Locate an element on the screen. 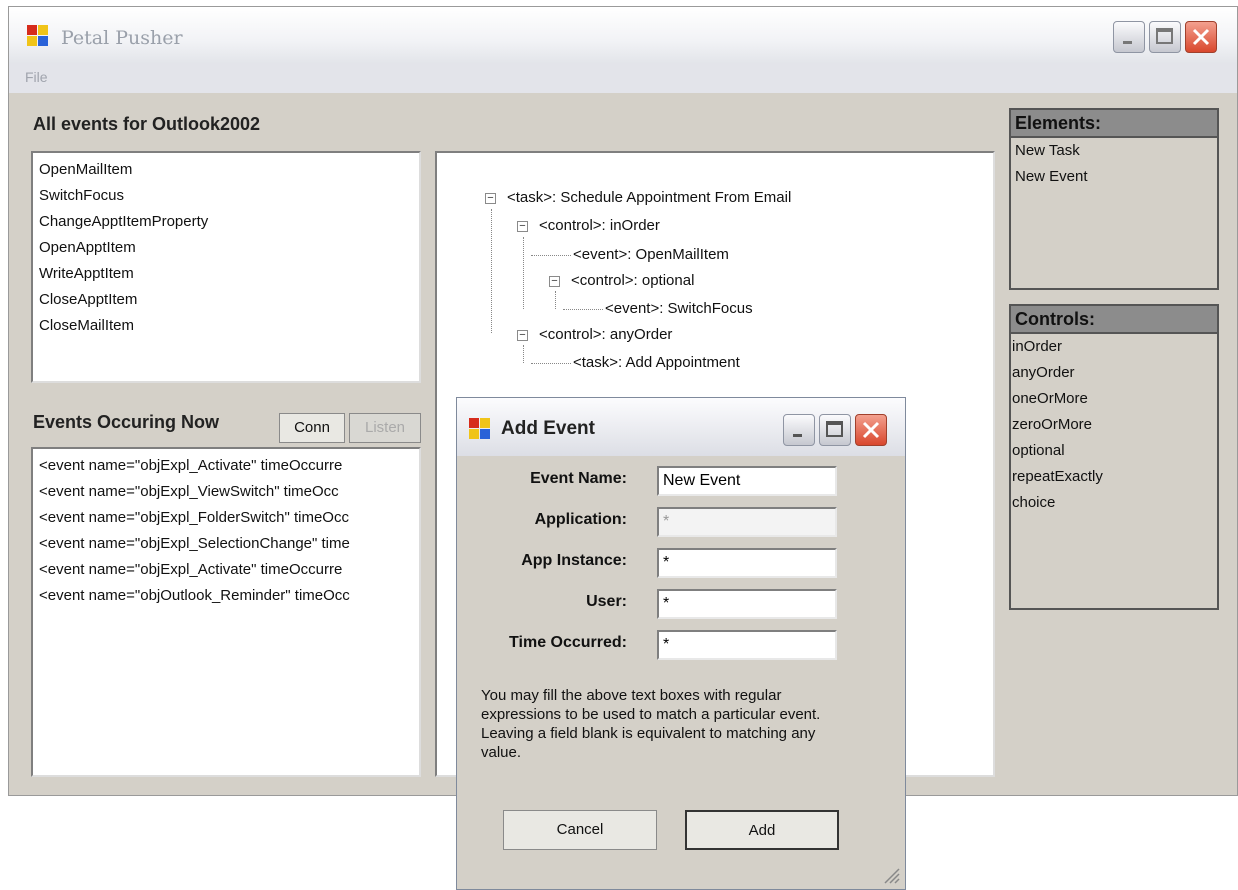  app-instance-field is located at coordinates (747, 563).